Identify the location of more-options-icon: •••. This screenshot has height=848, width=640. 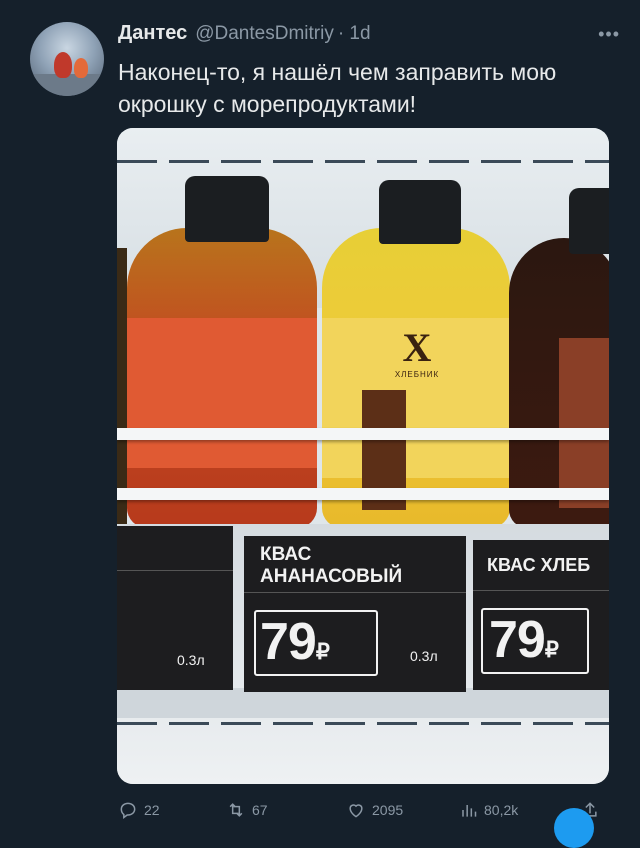
(609, 34).